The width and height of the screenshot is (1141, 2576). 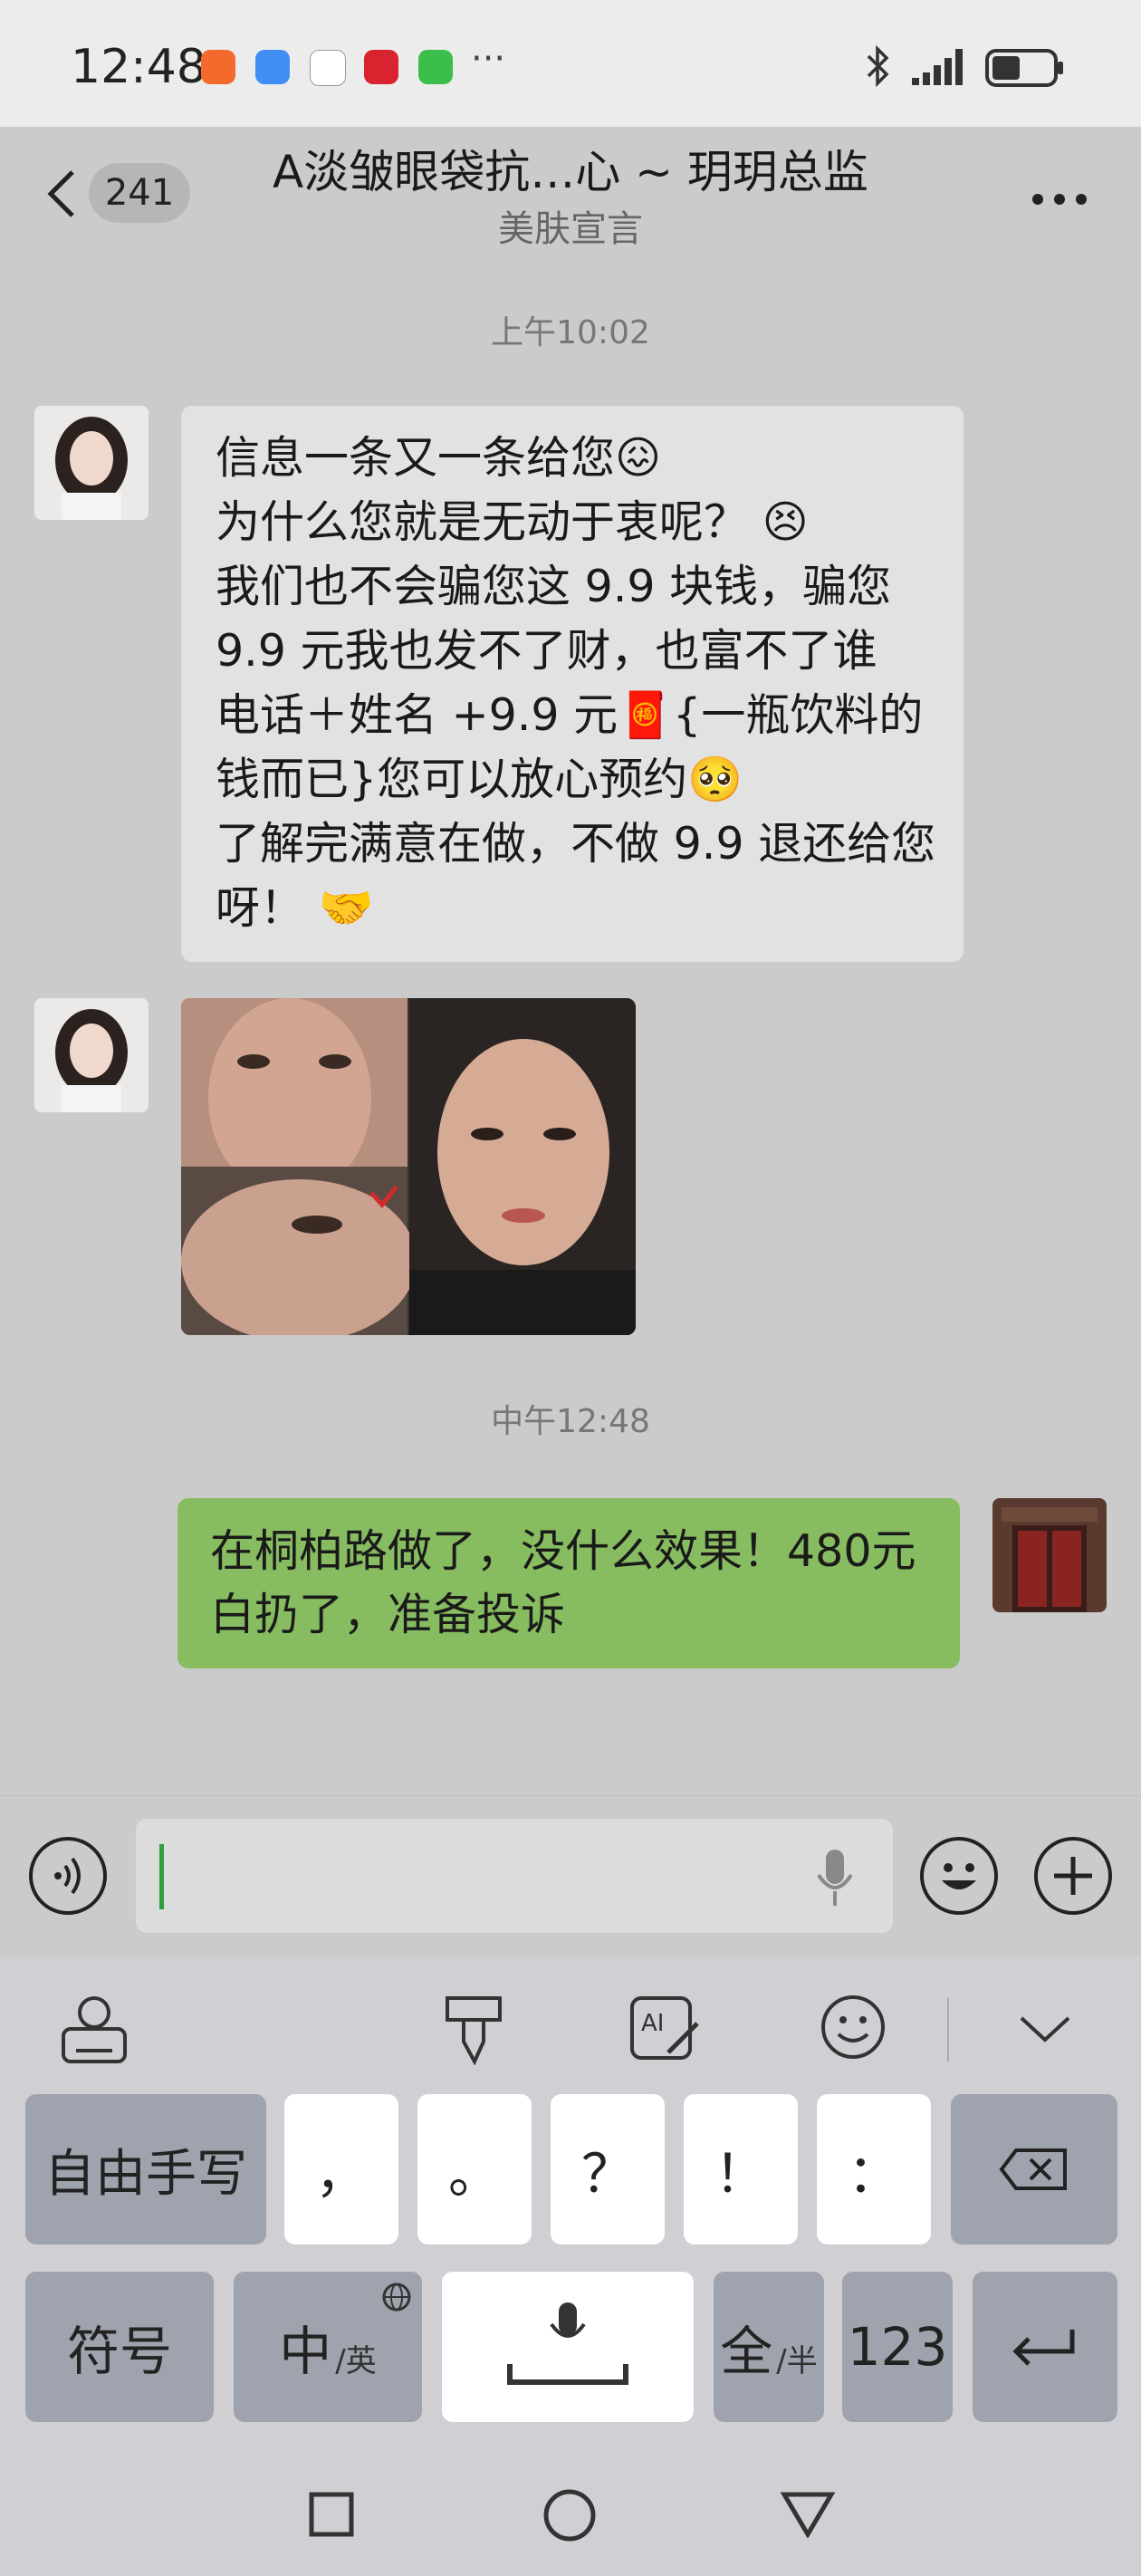 What do you see at coordinates (570, 332) in the screenshot?
I see `timestamp: 上午10:02` at bounding box center [570, 332].